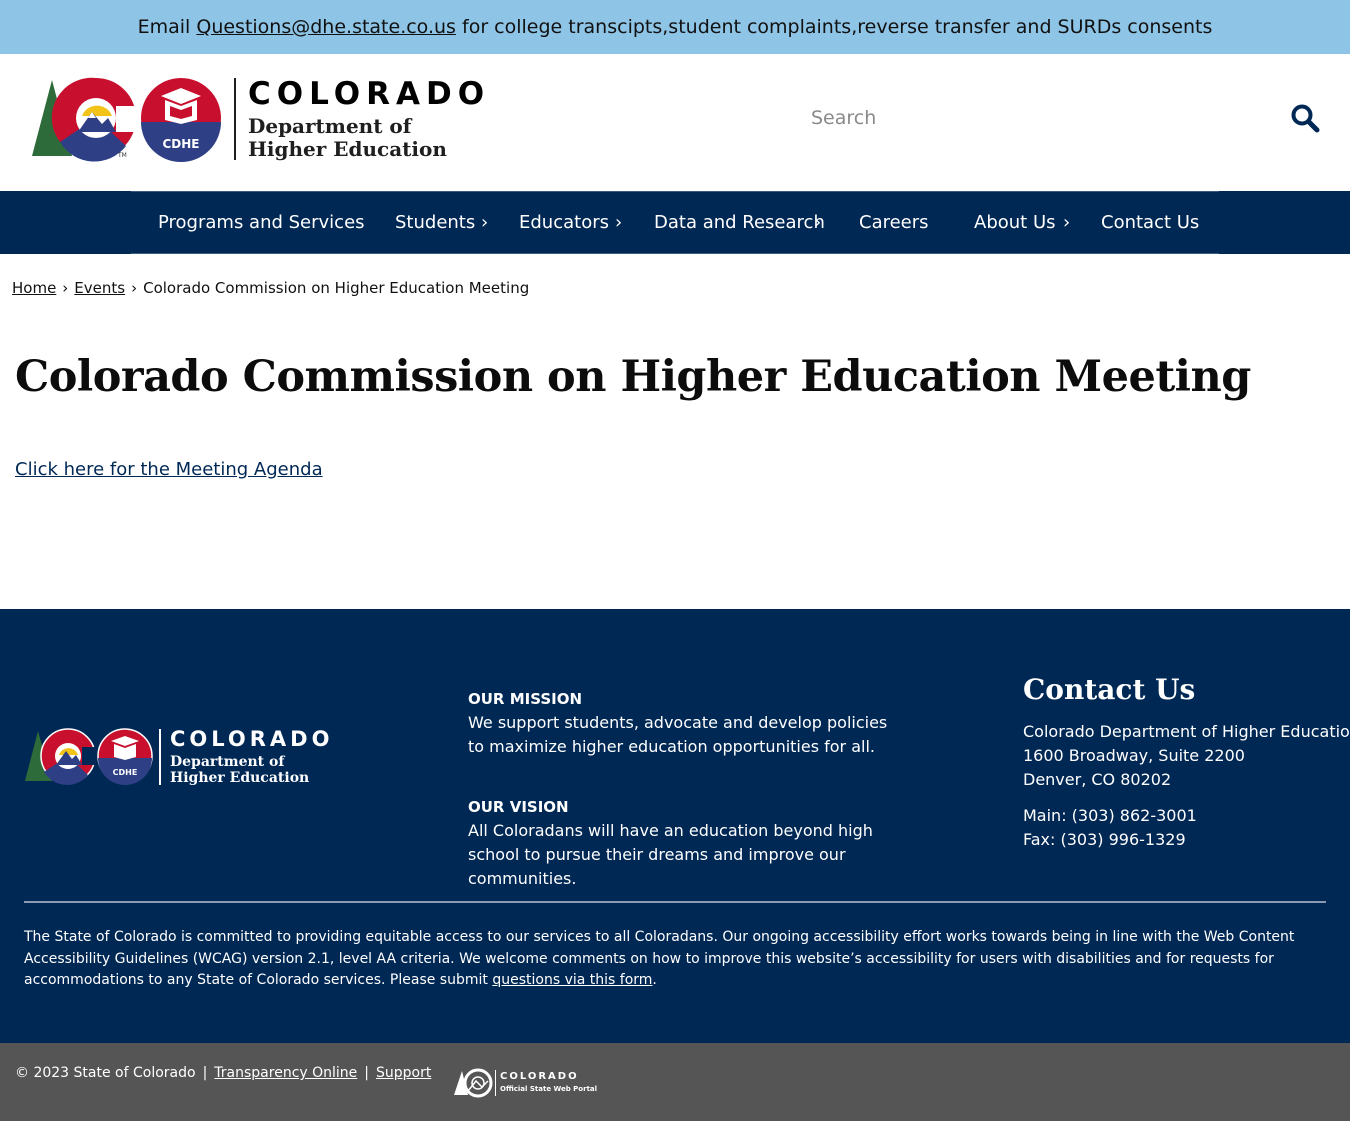  Describe the element at coordinates (1186, 731) in the screenshot. I see `contact-org: Colorado Department of Higher Education` at that location.